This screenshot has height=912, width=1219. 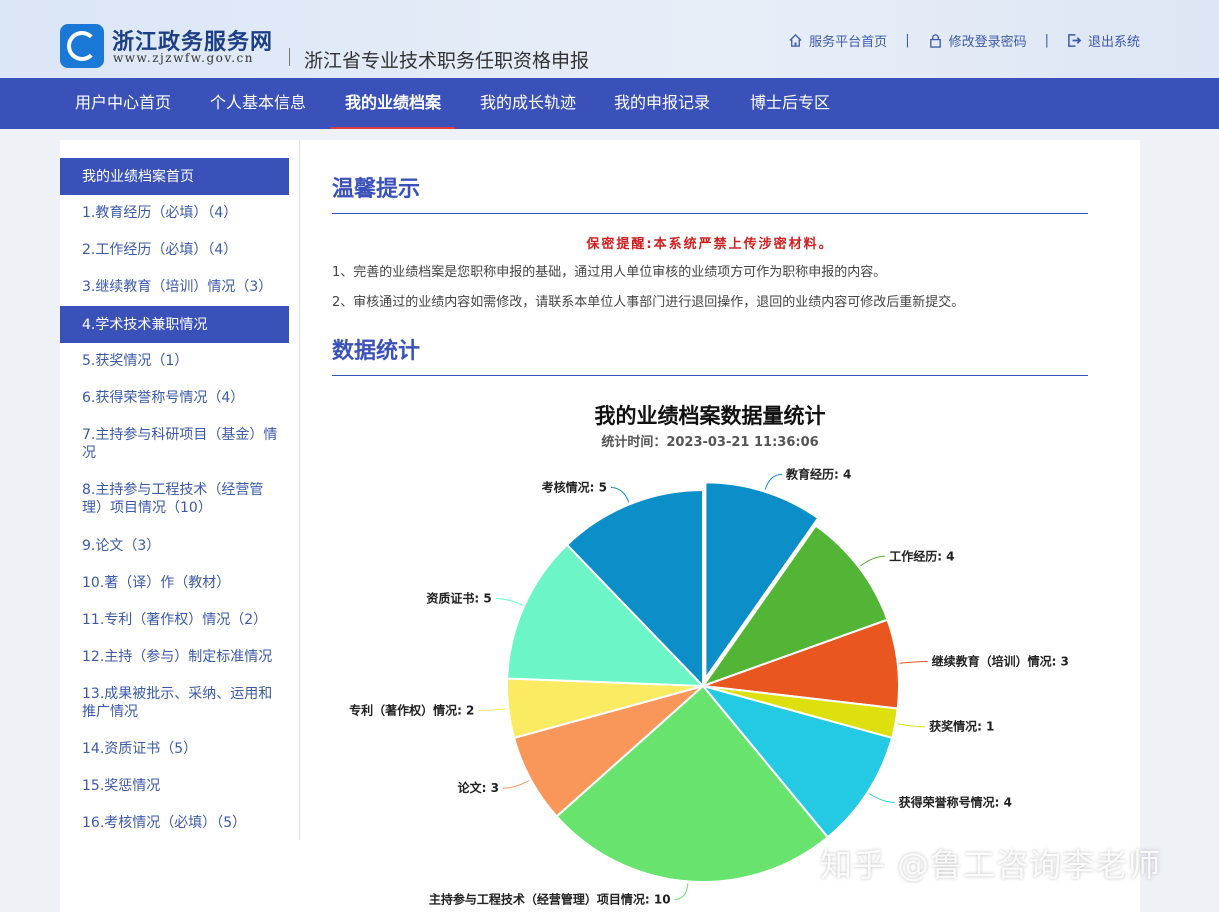 I want to click on pie-data-label: 资质证书: 5, so click(x=458, y=597).